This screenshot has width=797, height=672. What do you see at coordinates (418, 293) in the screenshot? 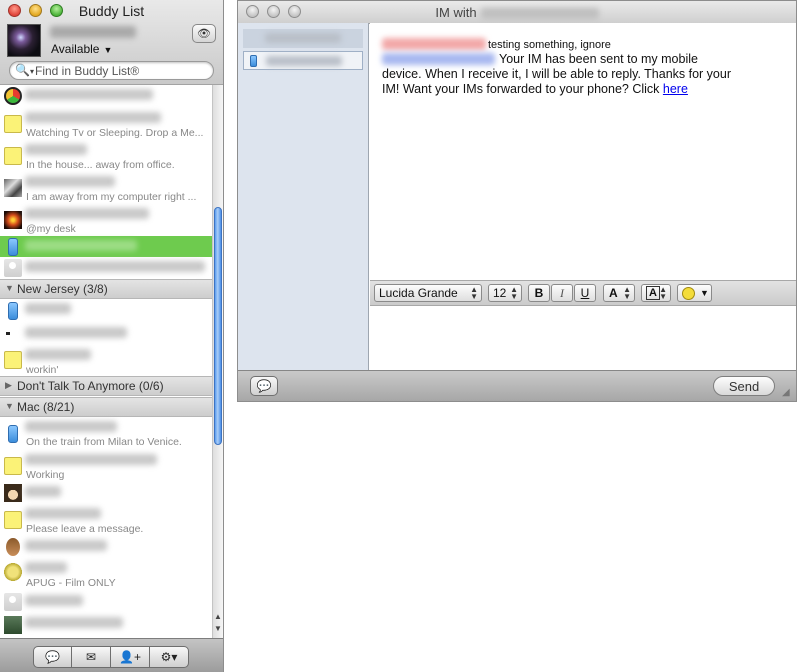
I see `font-family-value: Lucida Grande` at bounding box center [418, 293].